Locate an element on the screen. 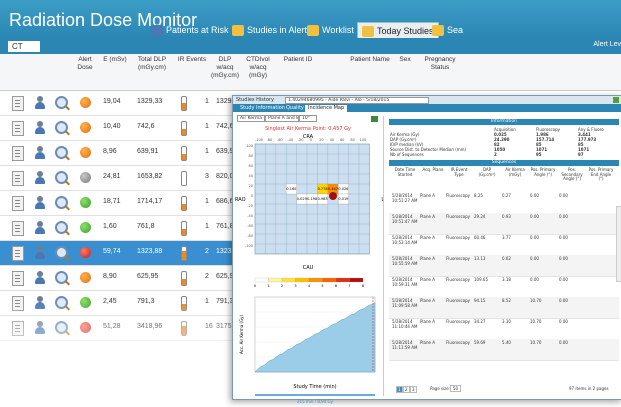 This screenshot has width=621, height=407. col-e-msv: E (mSv) is located at coordinates (115, 60).